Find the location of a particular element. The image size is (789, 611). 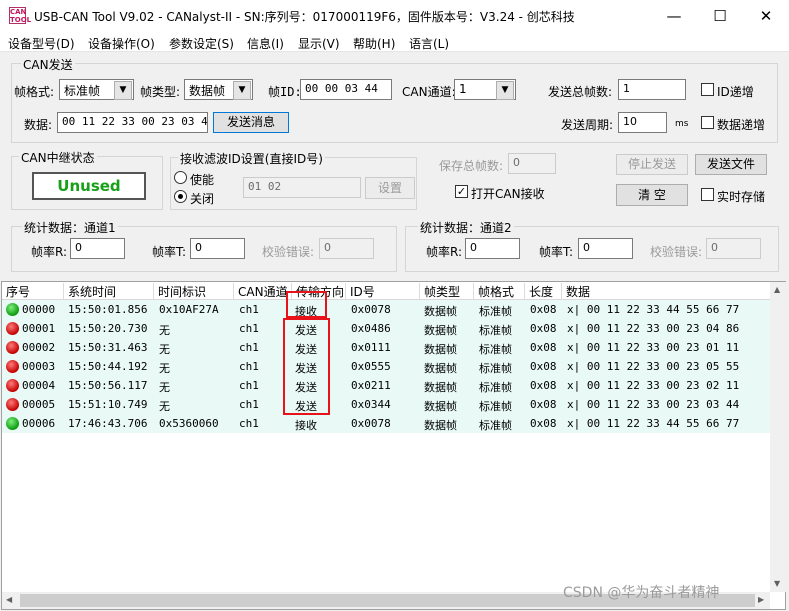

cell-seq: 00004 is located at coordinates (39, 385).